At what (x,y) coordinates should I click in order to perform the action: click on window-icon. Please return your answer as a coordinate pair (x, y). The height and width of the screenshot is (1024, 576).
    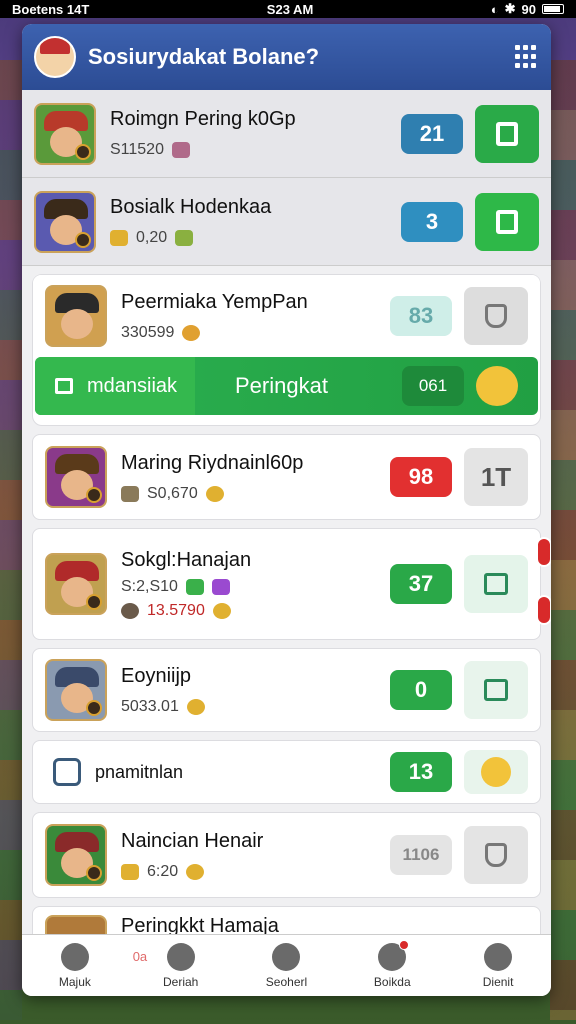
    Looking at the image, I should click on (64, 386).